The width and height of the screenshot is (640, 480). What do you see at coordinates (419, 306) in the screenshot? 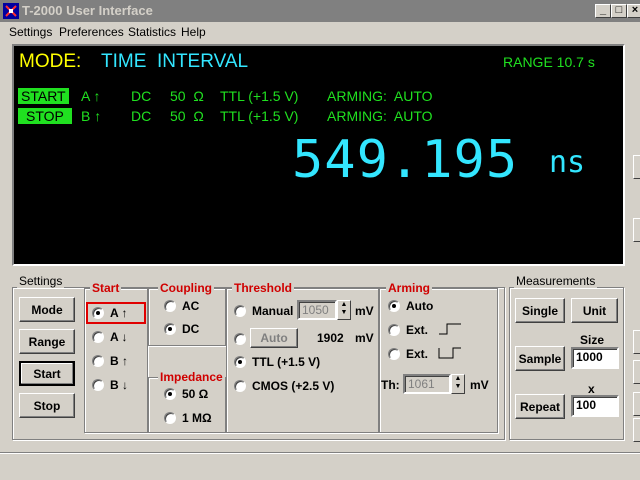
I see `arming-auto-label: Auto` at bounding box center [419, 306].